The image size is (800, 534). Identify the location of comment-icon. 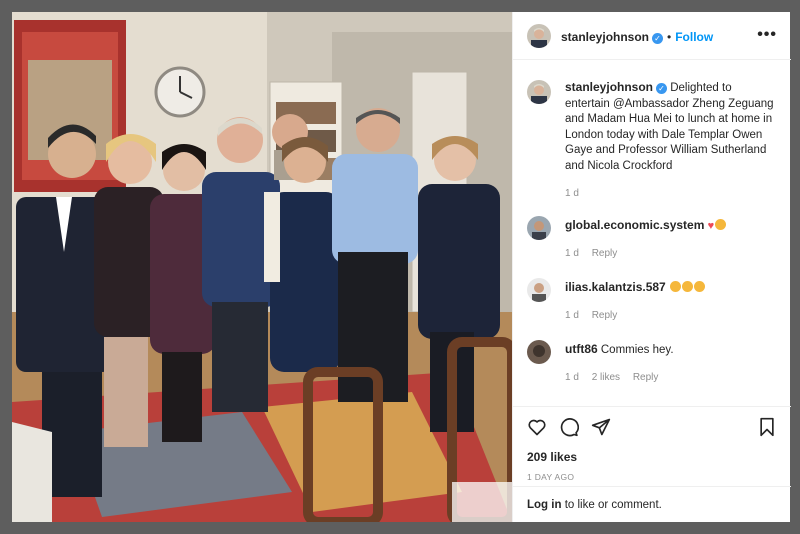
(569, 429).